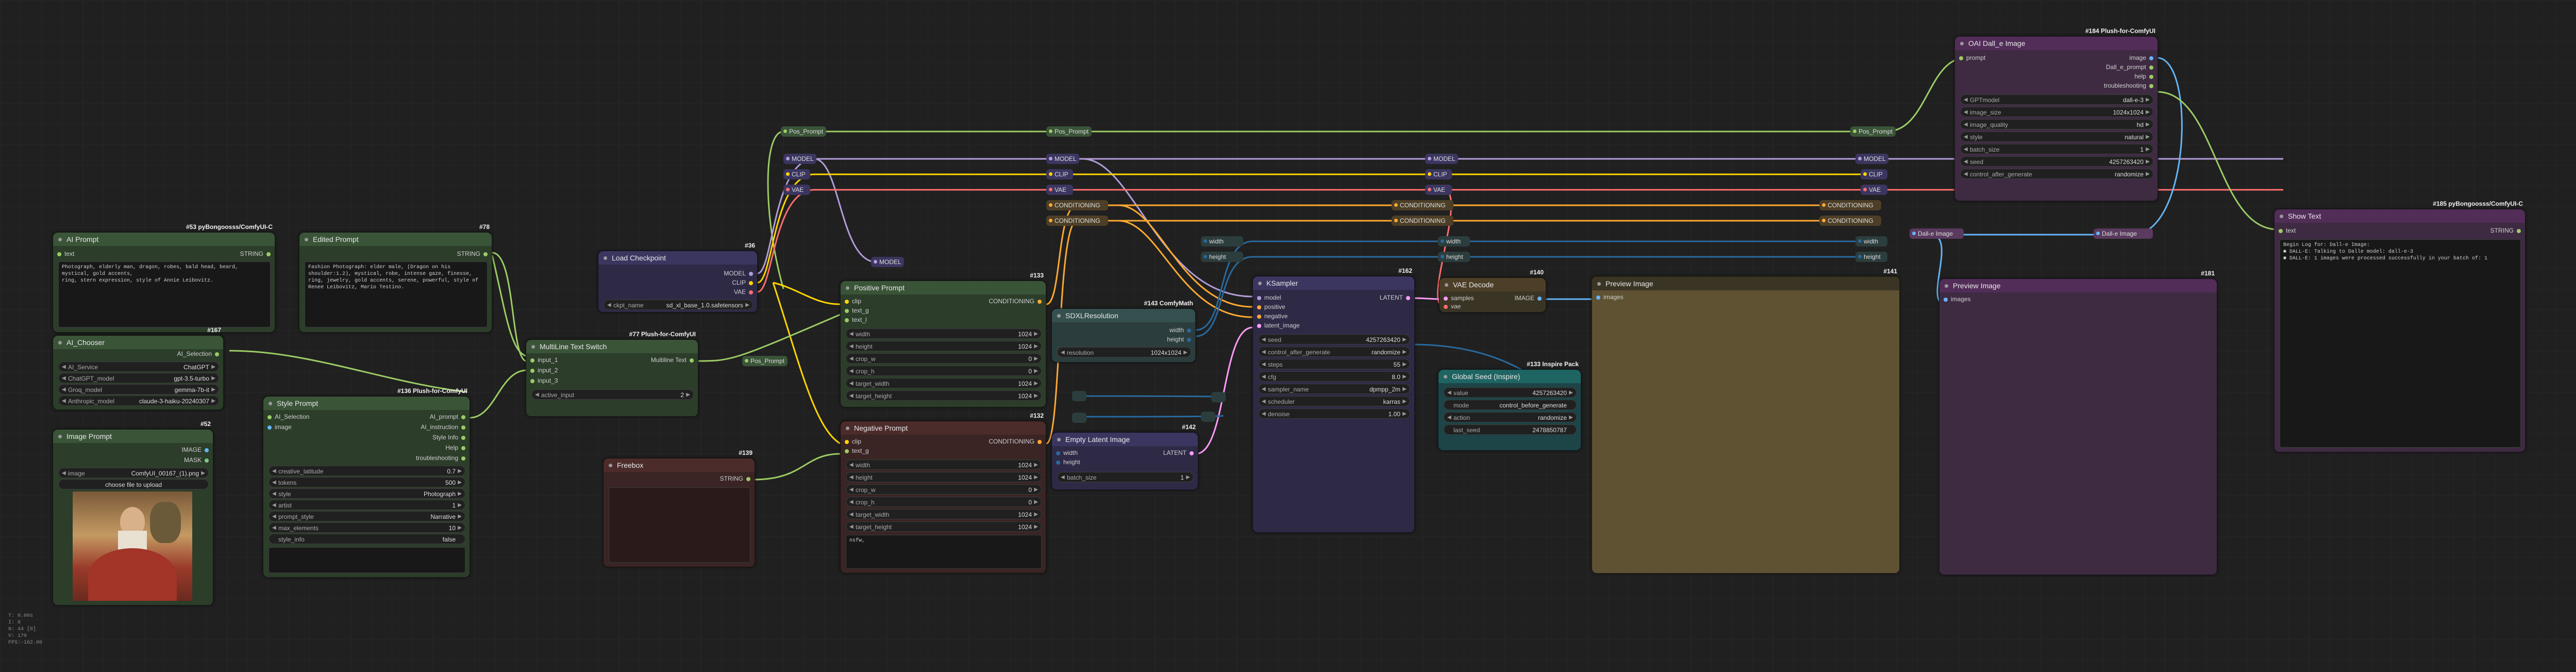 This screenshot has height=672, width=2576. I want to click on image-prompt-output-mask: MASK, so click(196, 460).